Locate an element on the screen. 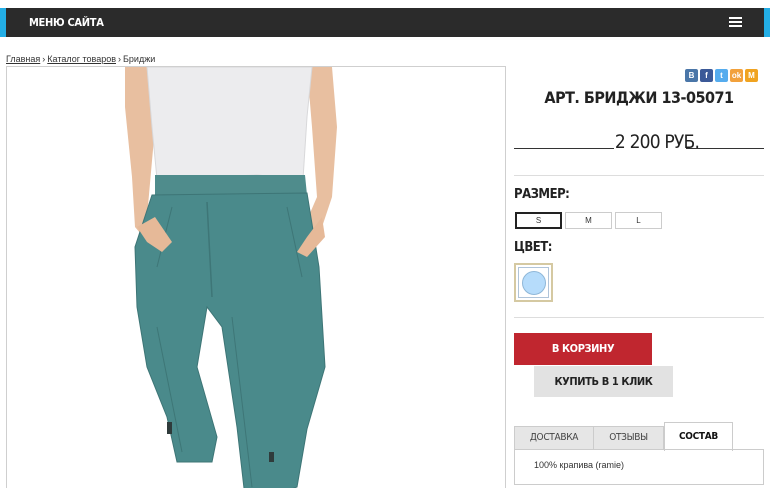  breadcrumb-home-link: Главная is located at coordinates (23, 59).